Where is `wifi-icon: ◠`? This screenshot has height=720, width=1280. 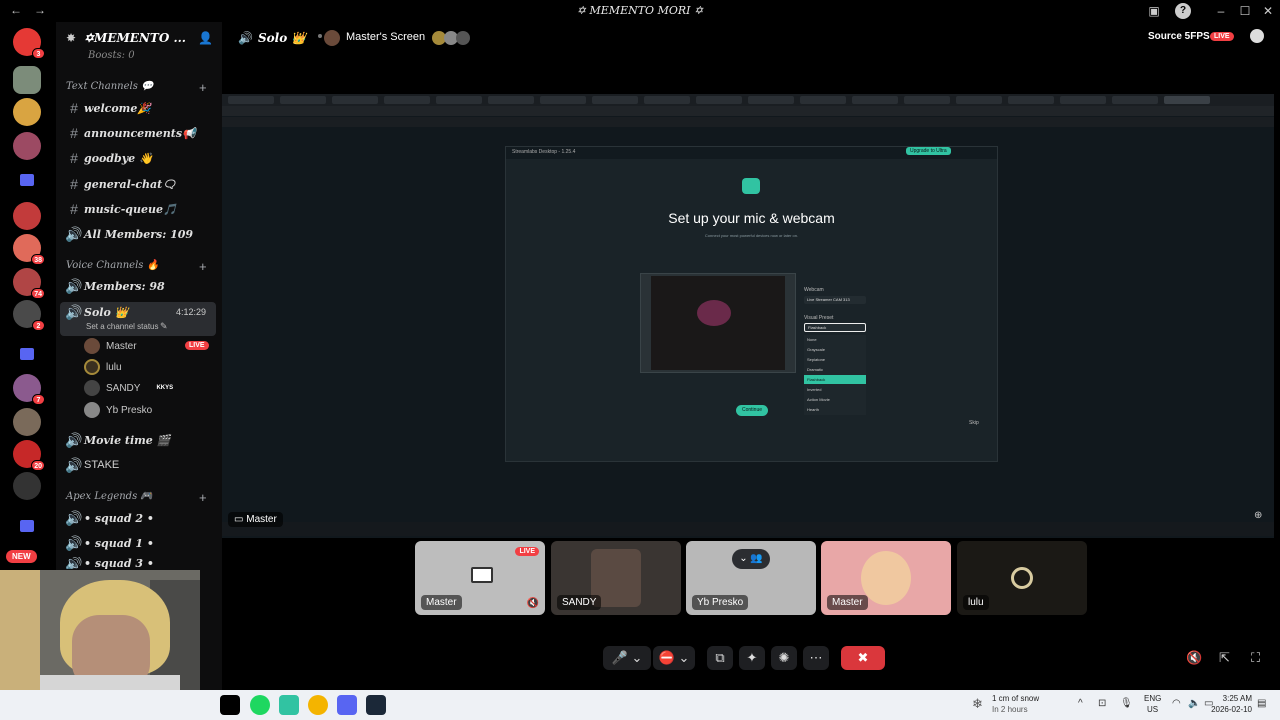 wifi-icon: ◠ is located at coordinates (1176, 703).